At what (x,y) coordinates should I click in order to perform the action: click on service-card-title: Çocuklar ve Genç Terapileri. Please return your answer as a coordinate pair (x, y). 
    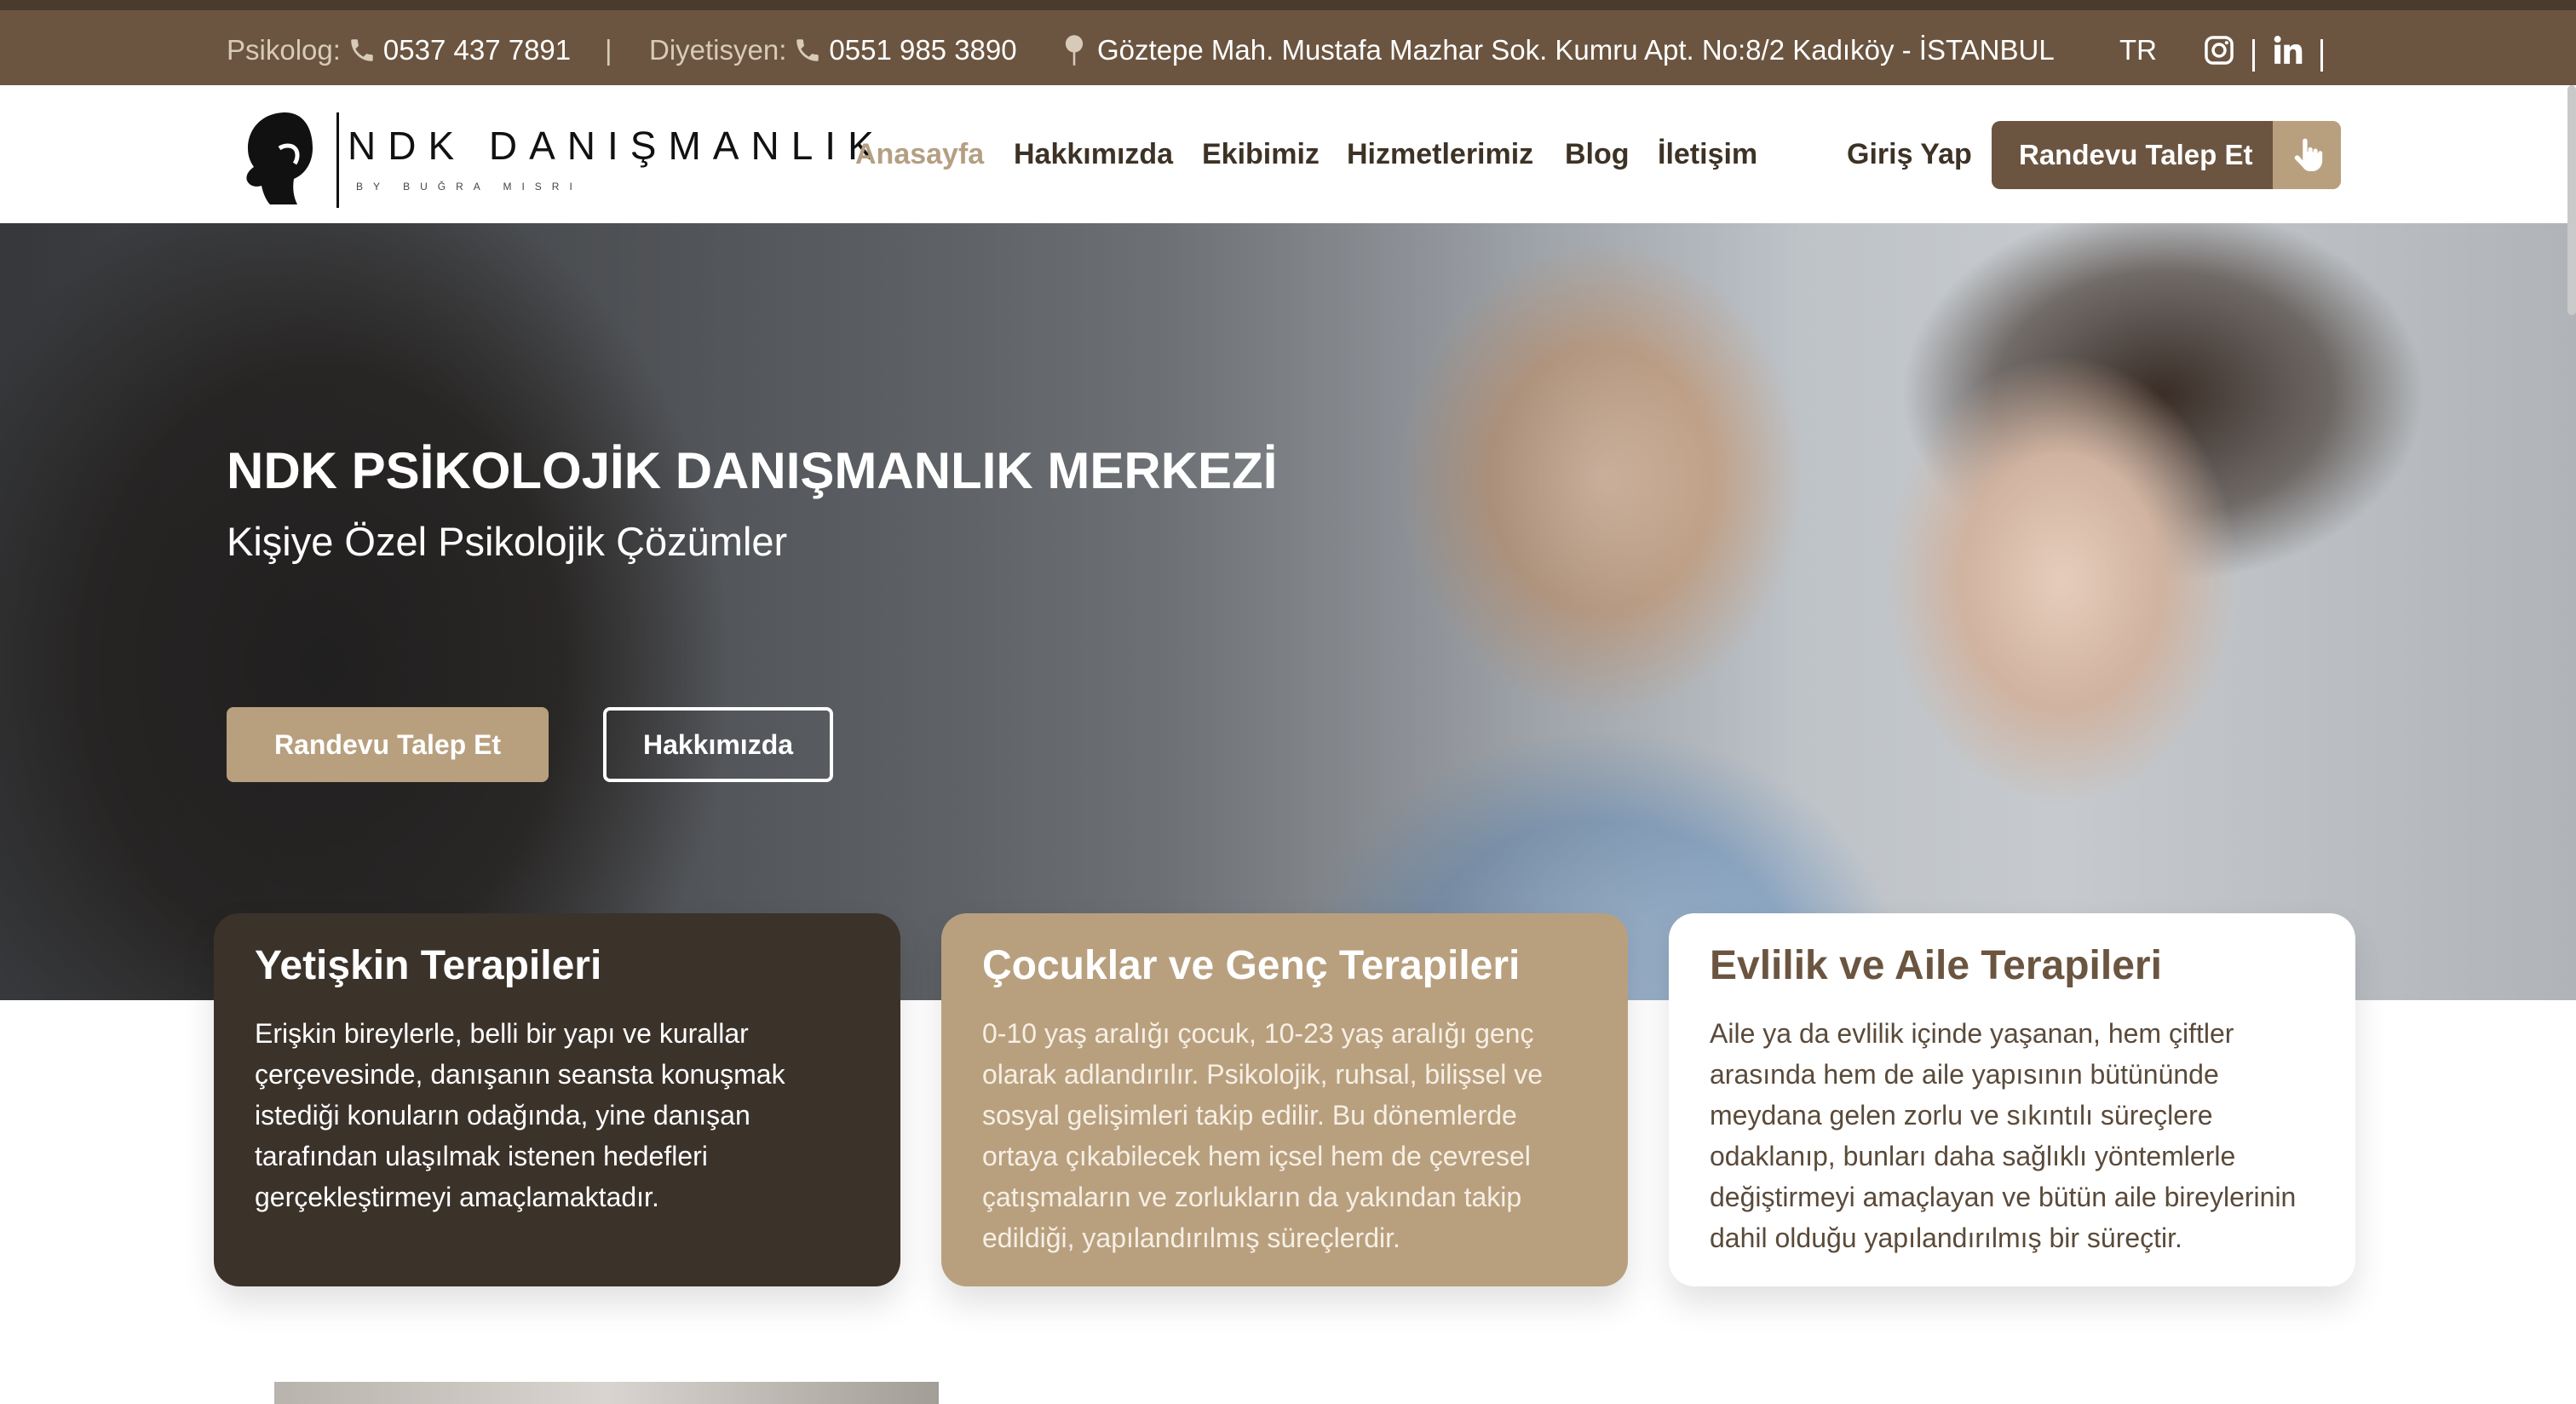
    Looking at the image, I should click on (1251, 965).